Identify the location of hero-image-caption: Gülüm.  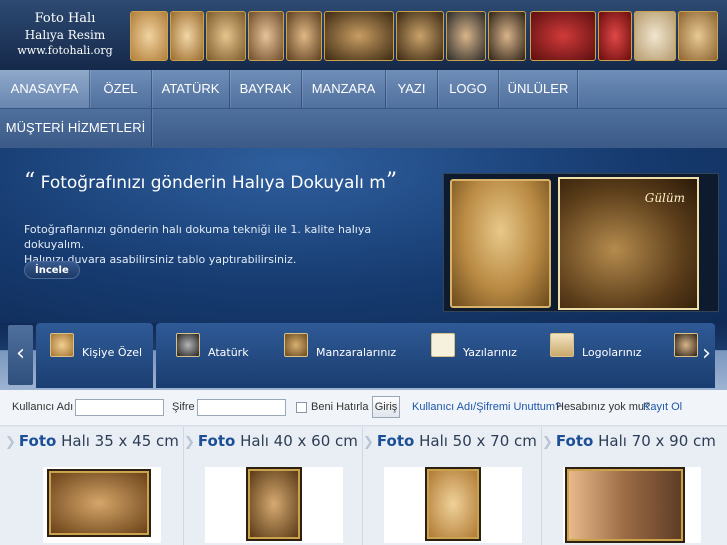
(664, 198).